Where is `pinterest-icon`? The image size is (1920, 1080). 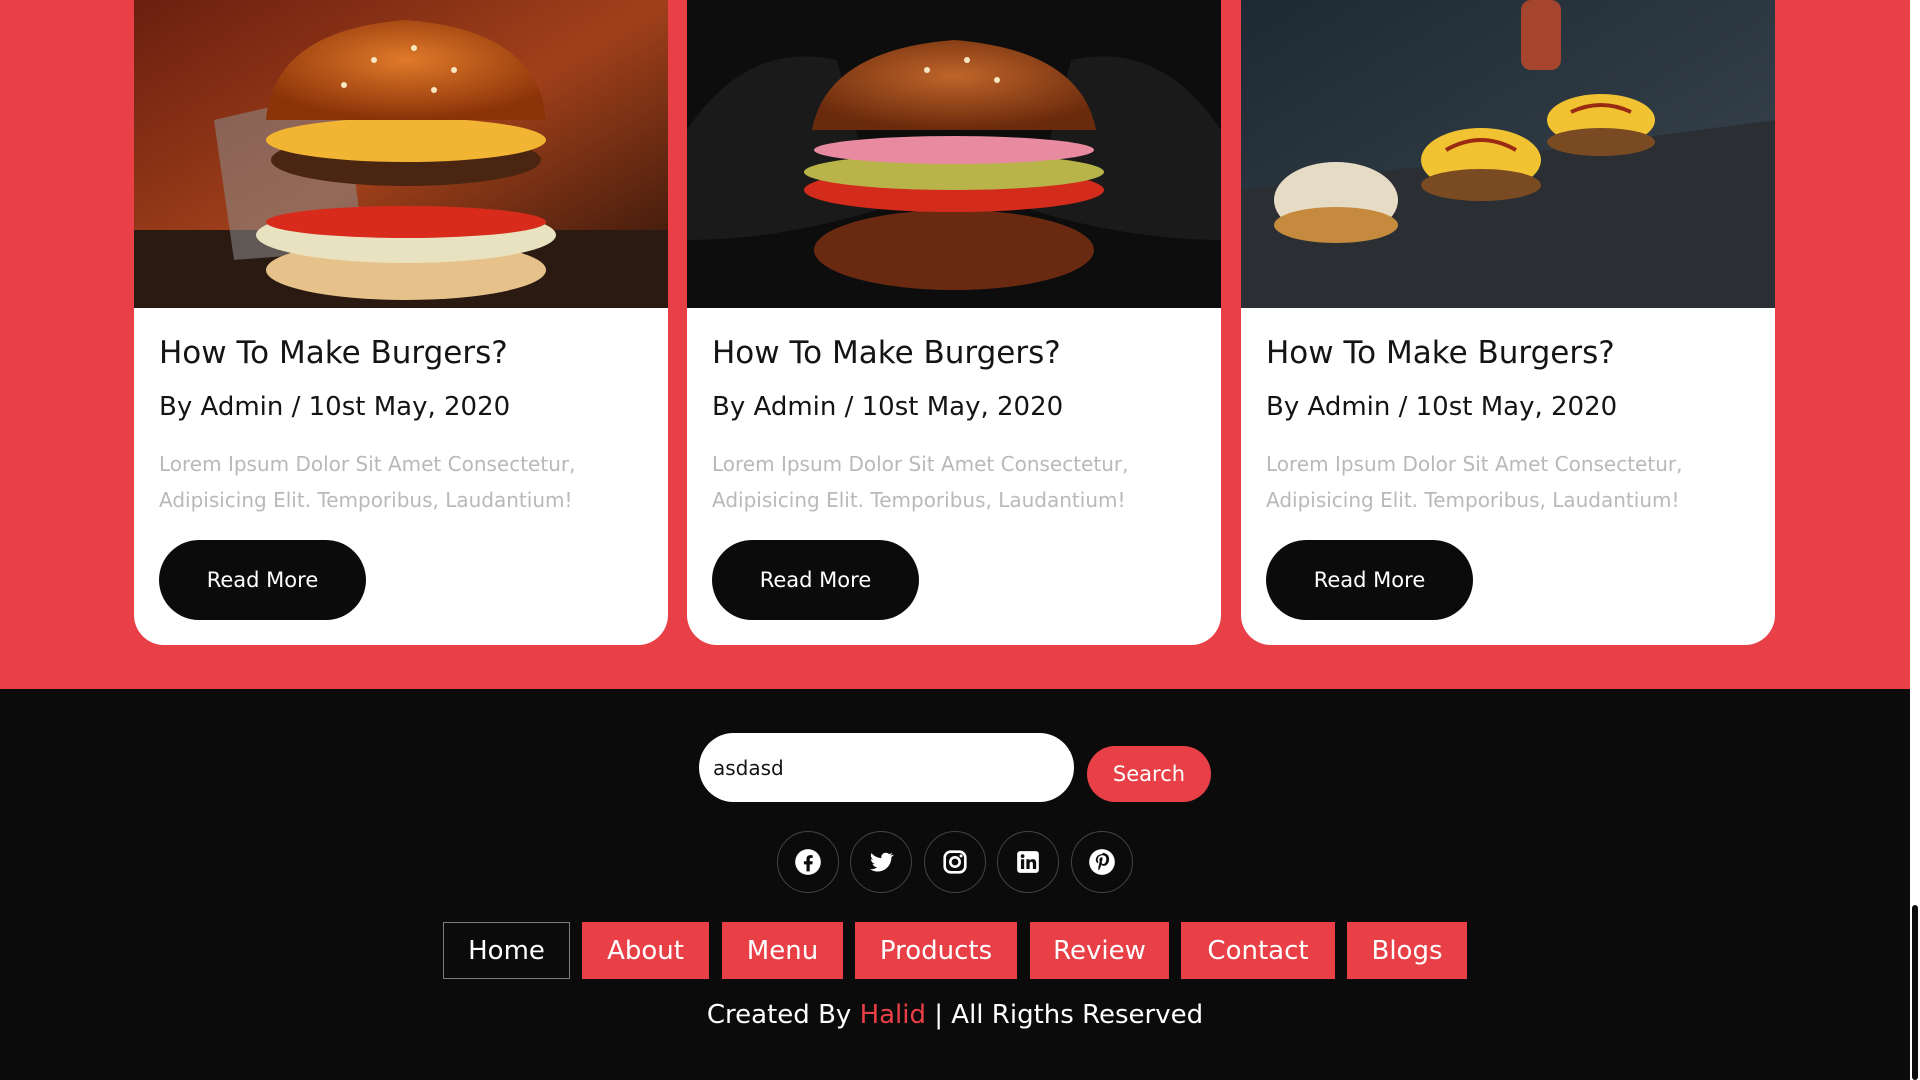 pinterest-icon is located at coordinates (1102, 862).